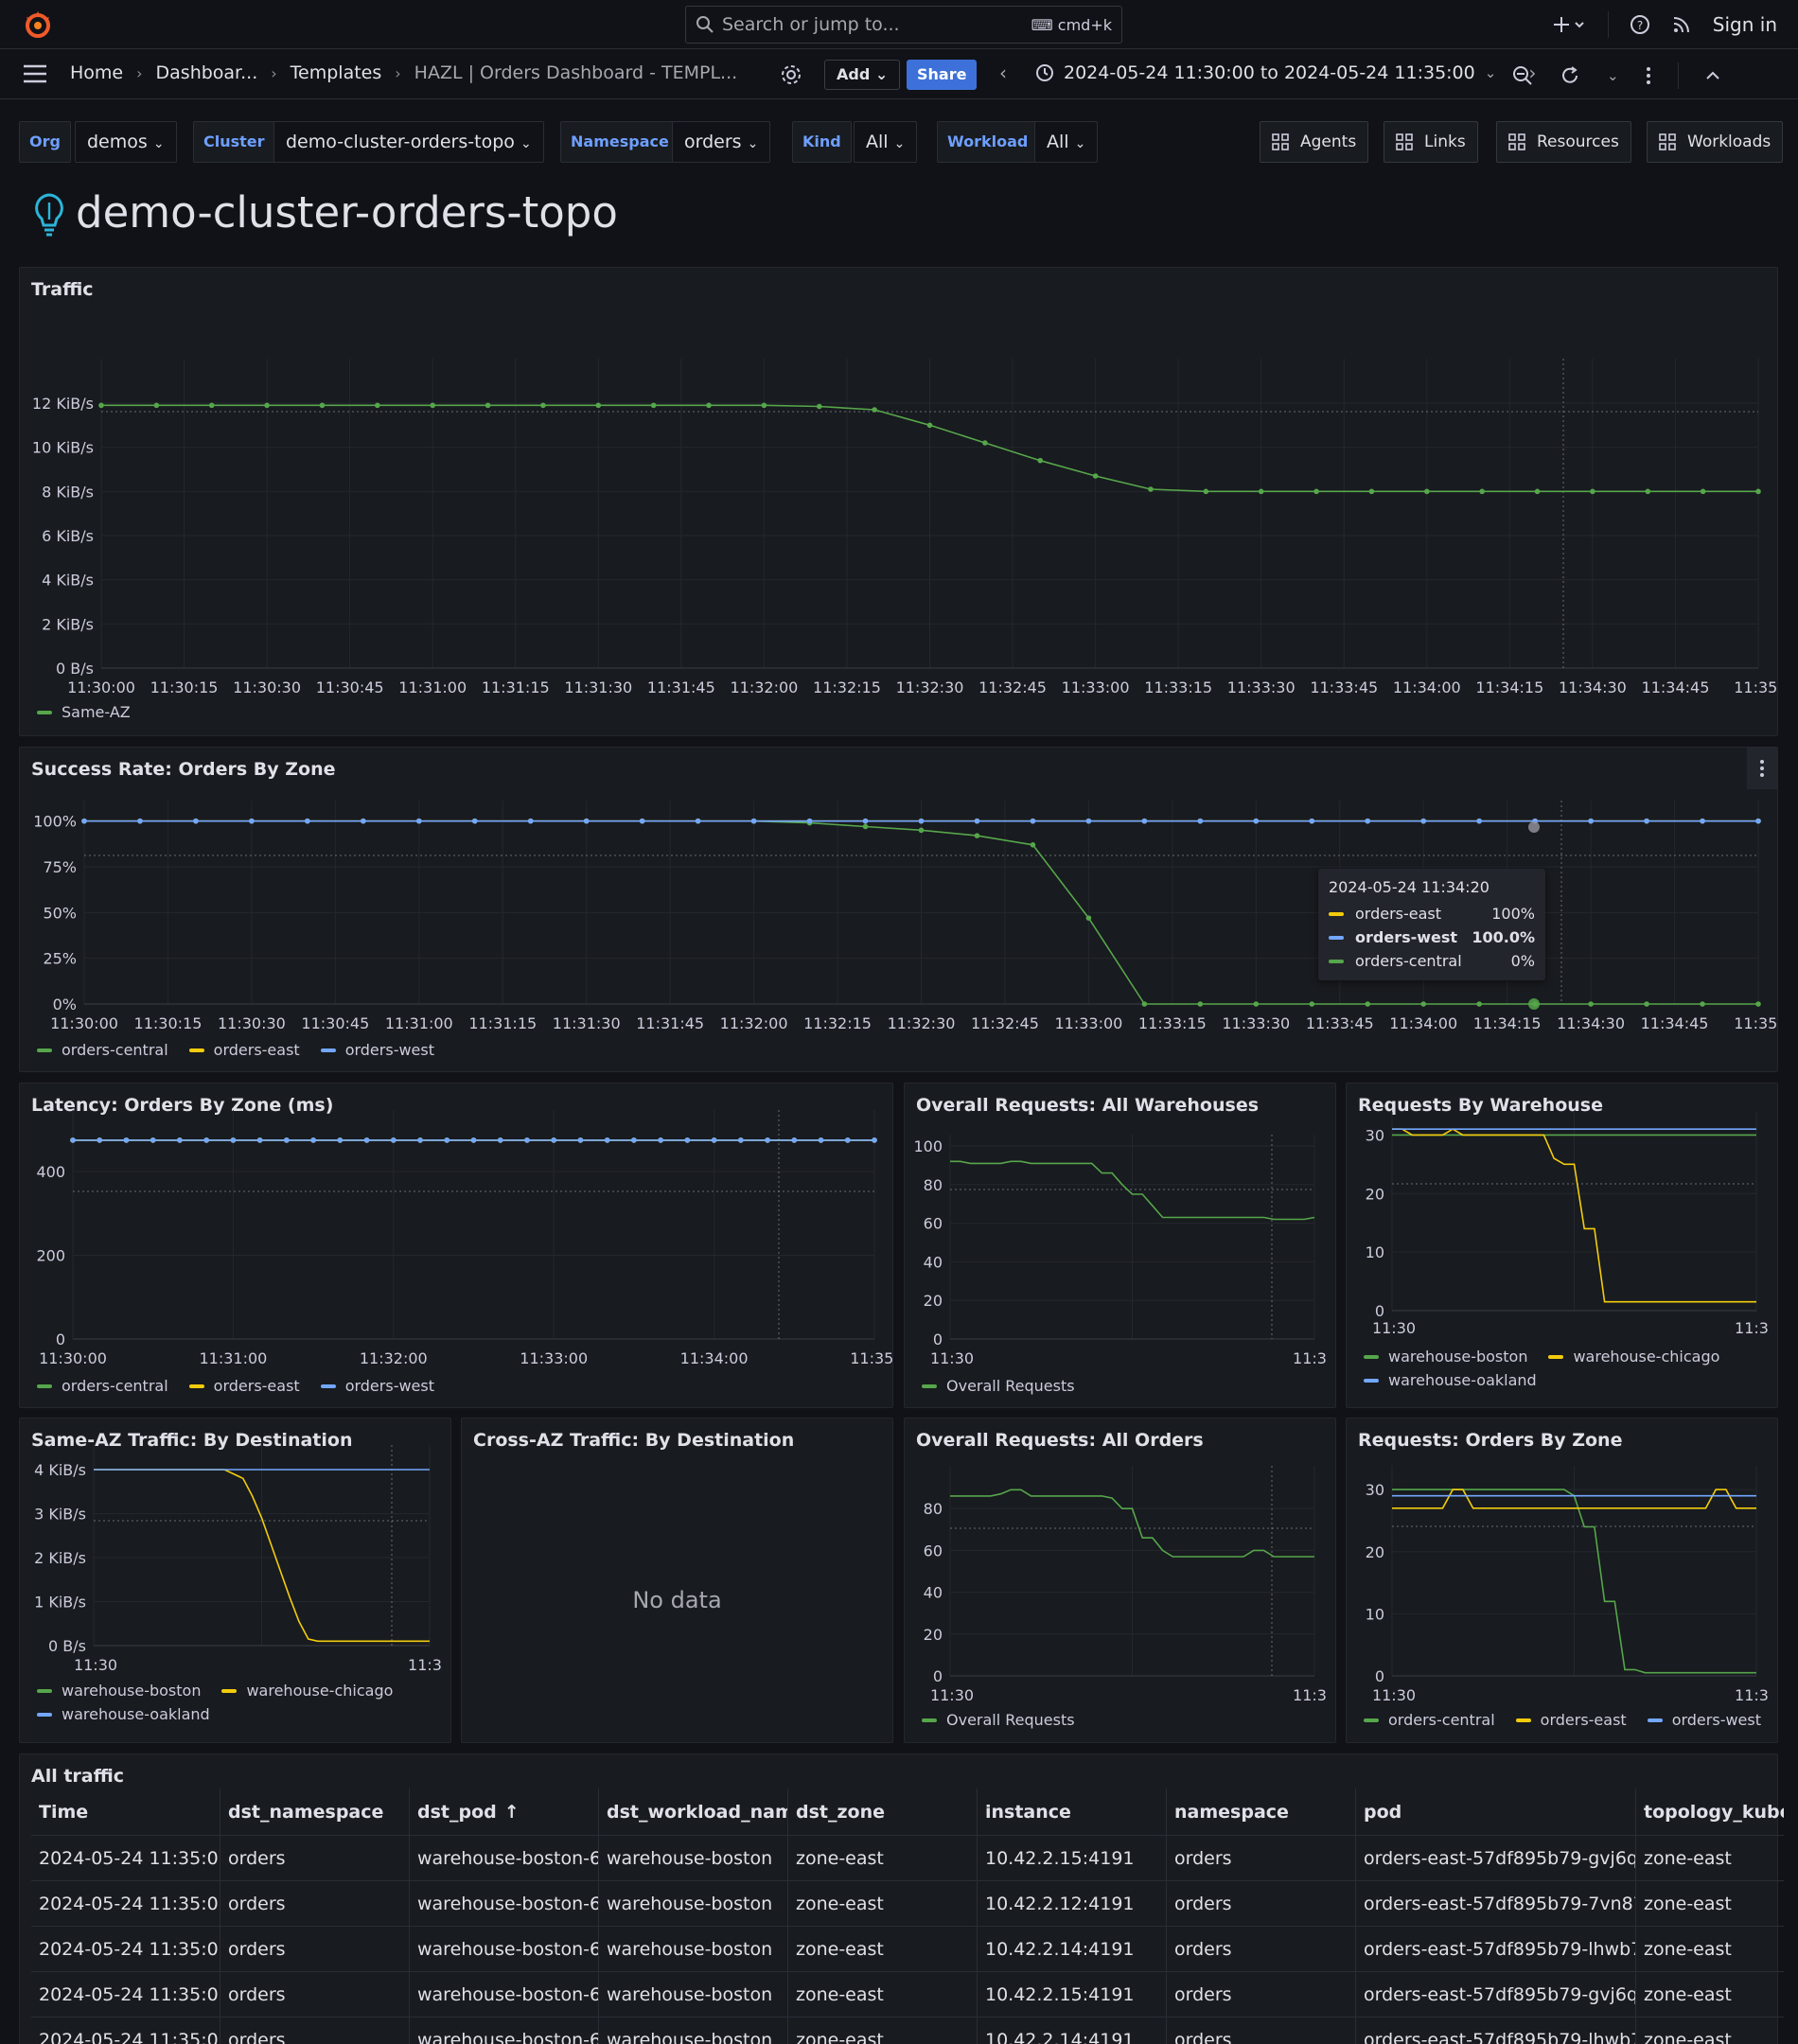  What do you see at coordinates (126, 142) in the screenshot?
I see `variable-select-org: demos ⌄` at bounding box center [126, 142].